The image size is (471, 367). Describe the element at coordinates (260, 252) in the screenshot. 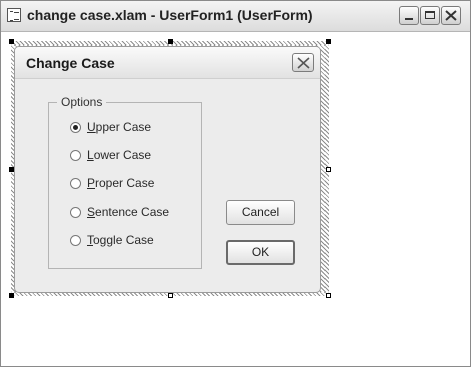

I see `ok-button: OK` at that location.